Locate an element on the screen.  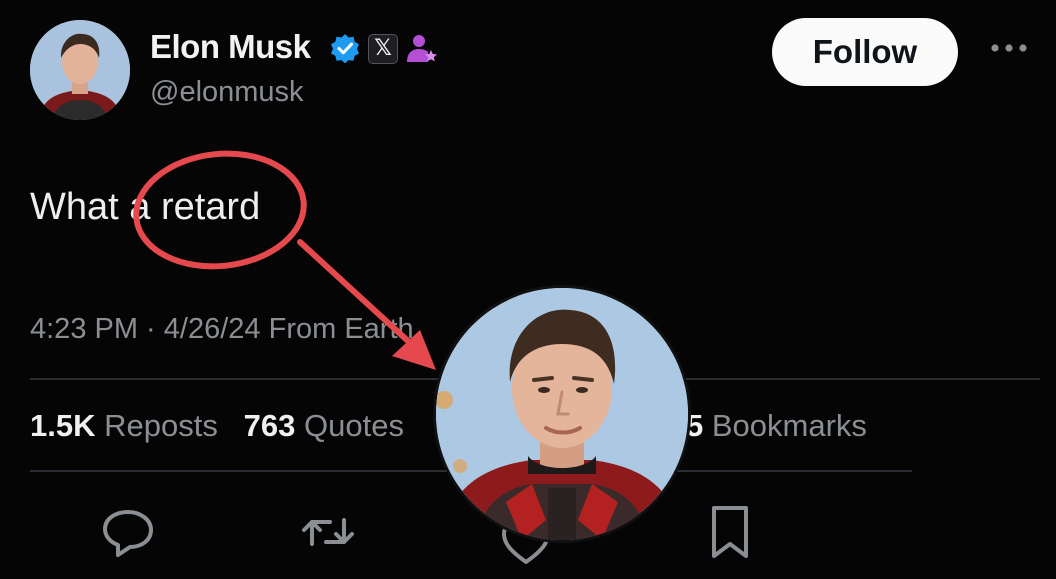
quotes-label: Quotes is located at coordinates (349, 425).